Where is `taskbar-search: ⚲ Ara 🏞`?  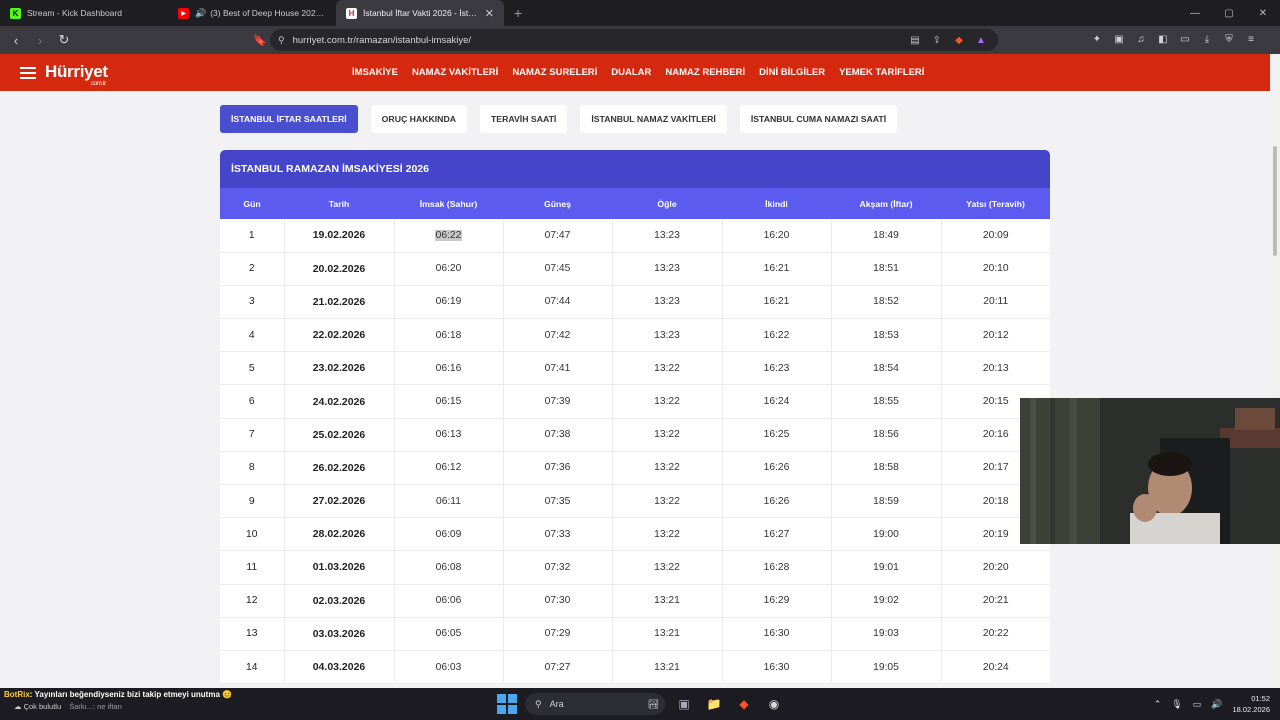 taskbar-search: ⚲ Ara 🏞 is located at coordinates (595, 704).